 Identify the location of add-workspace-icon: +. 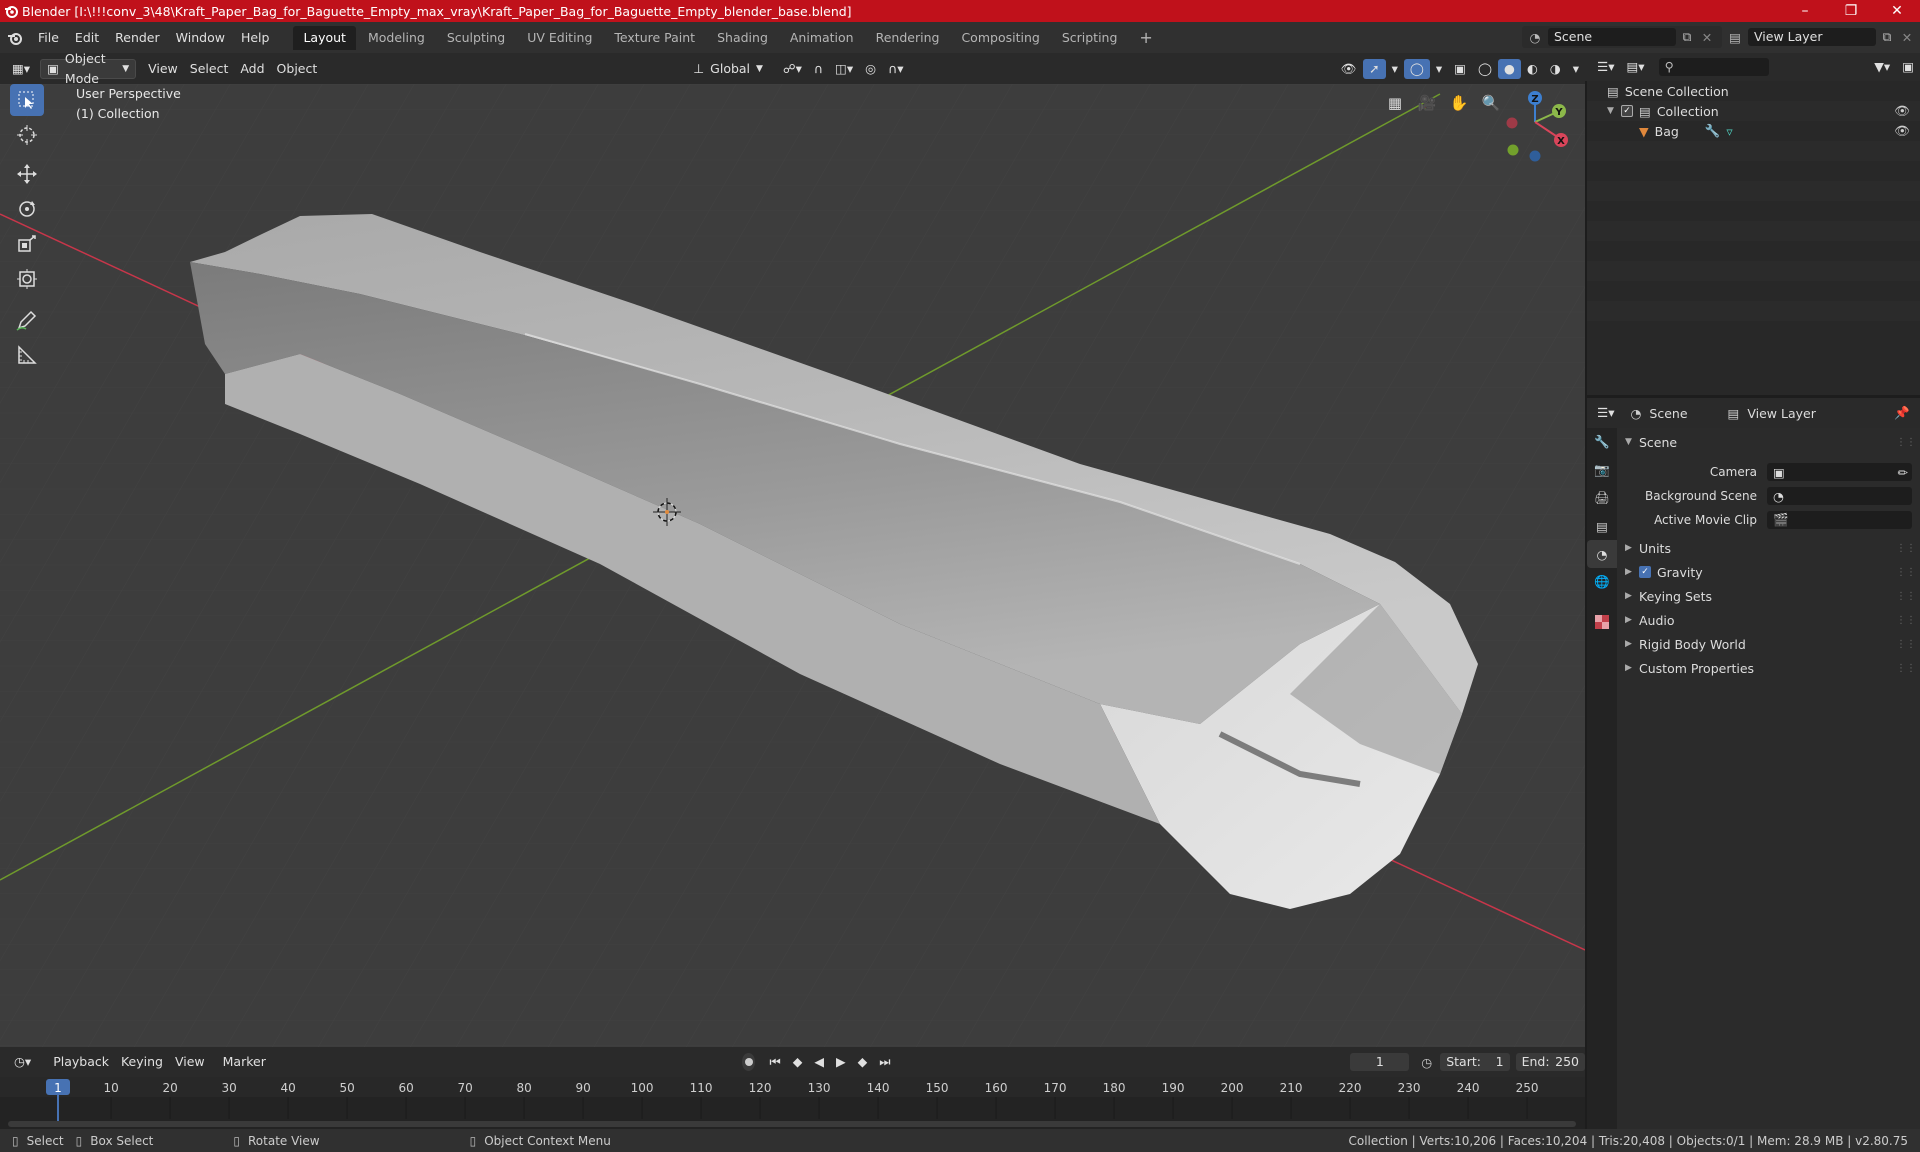
(1145, 38).